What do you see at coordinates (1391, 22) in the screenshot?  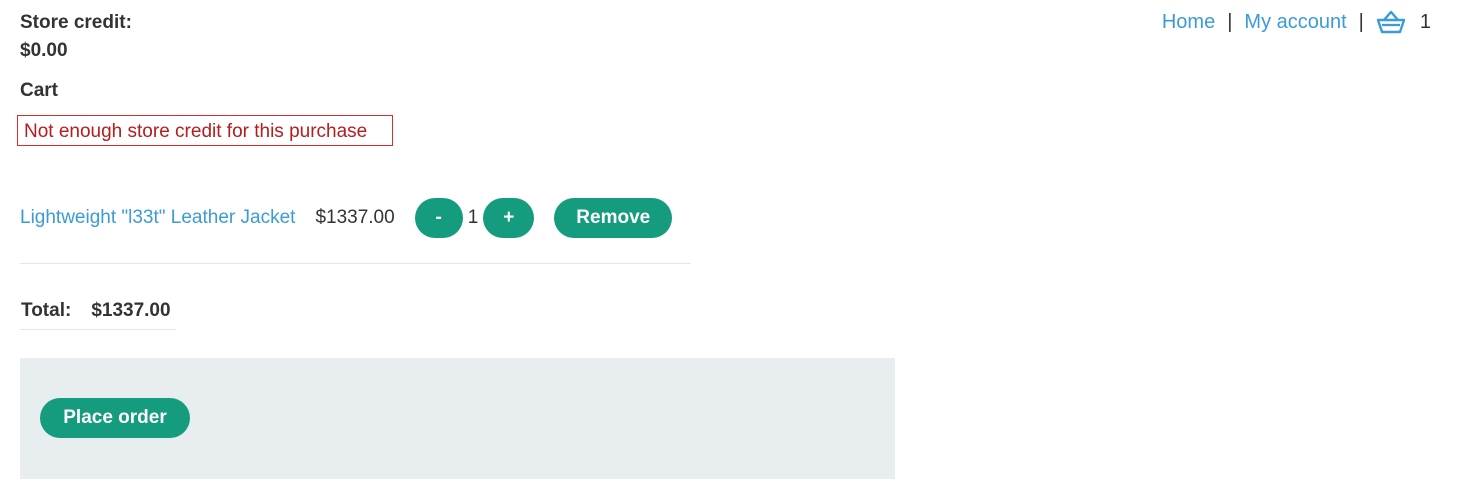 I see `shopping-basket-icon` at bounding box center [1391, 22].